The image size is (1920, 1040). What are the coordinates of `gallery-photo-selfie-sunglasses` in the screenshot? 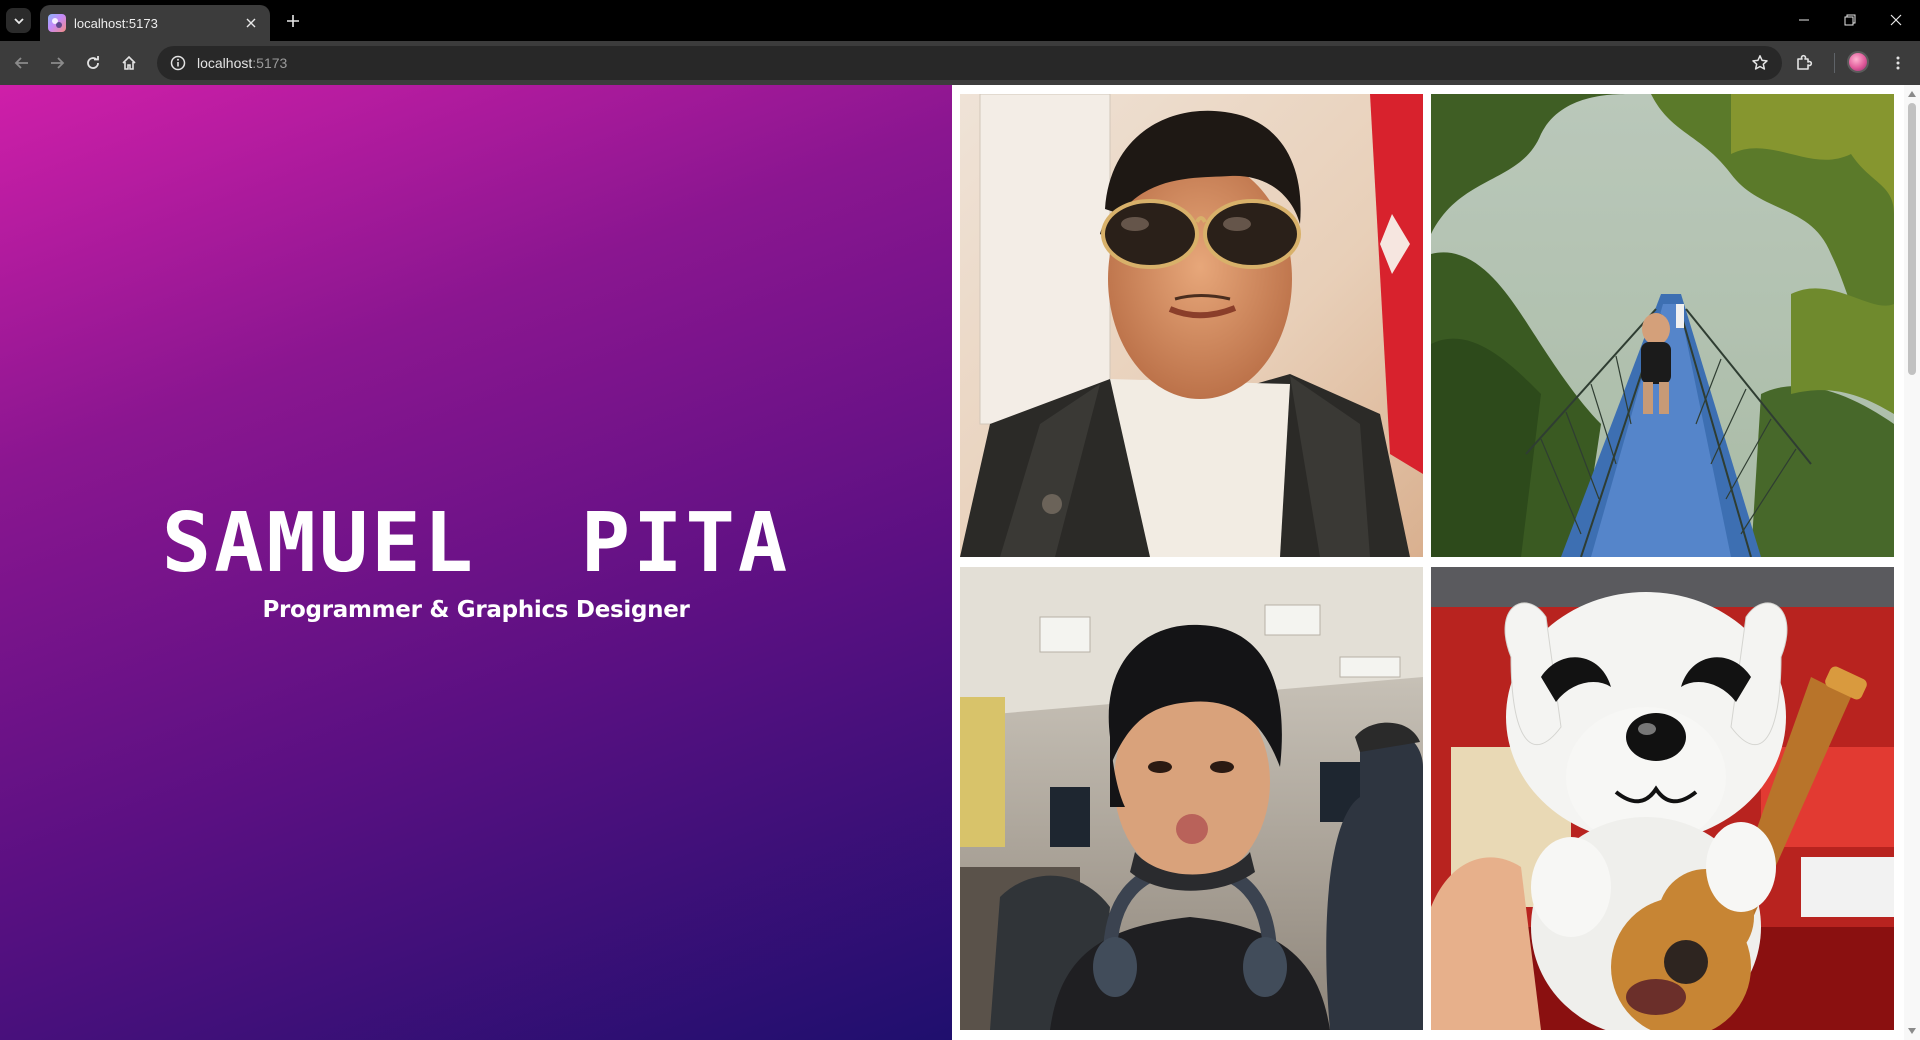 It's located at (1191, 325).